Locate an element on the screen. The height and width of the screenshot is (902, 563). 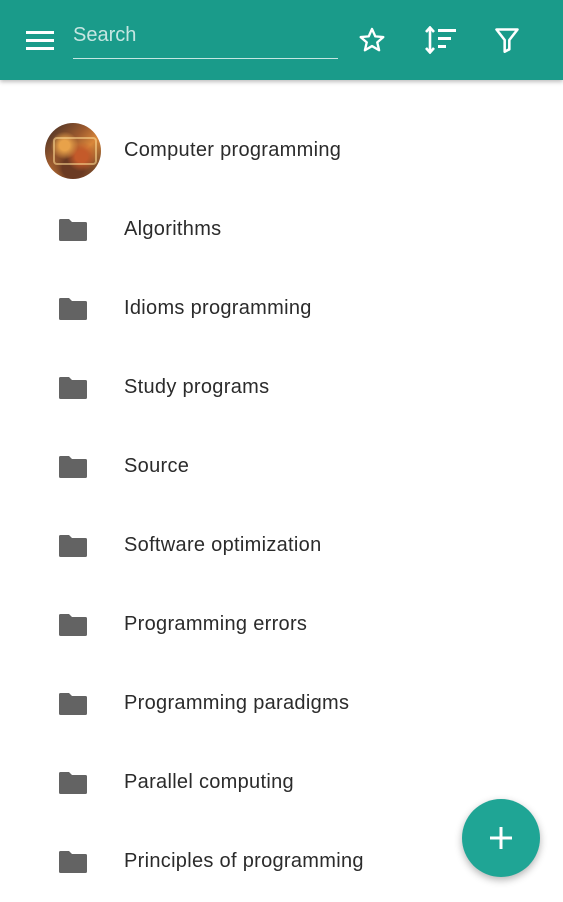
search-input is located at coordinates (203, 35).